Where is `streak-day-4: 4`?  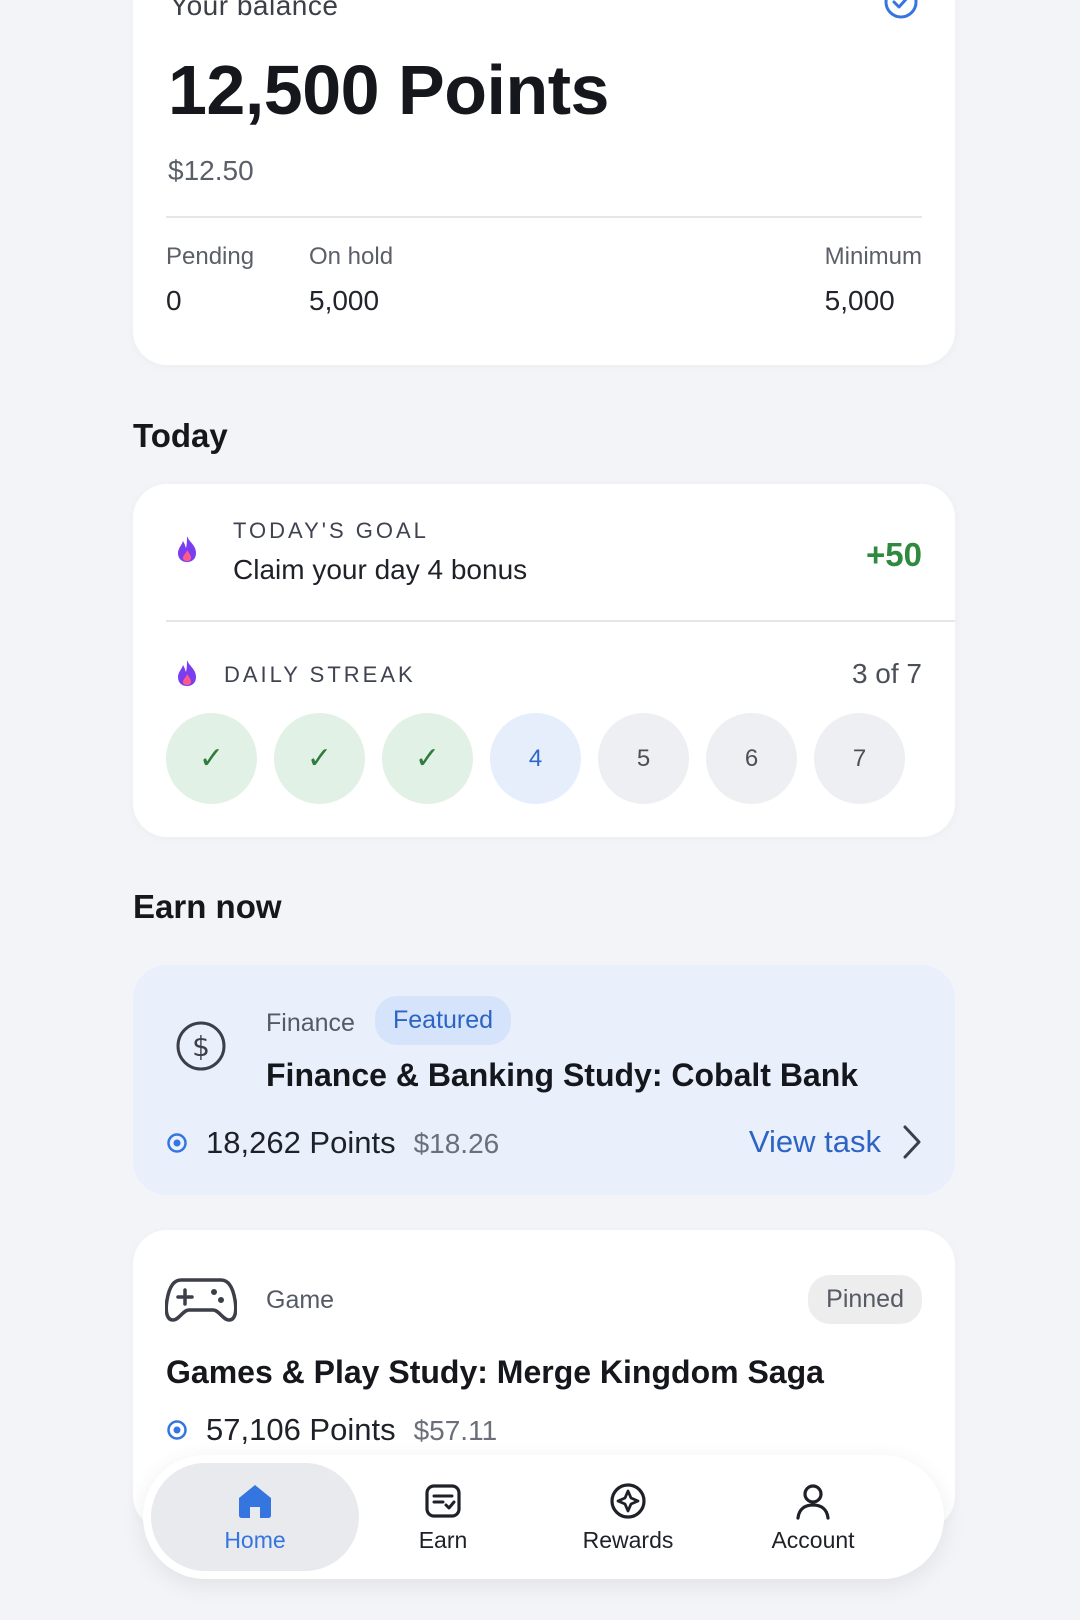 streak-day-4: 4 is located at coordinates (535, 758).